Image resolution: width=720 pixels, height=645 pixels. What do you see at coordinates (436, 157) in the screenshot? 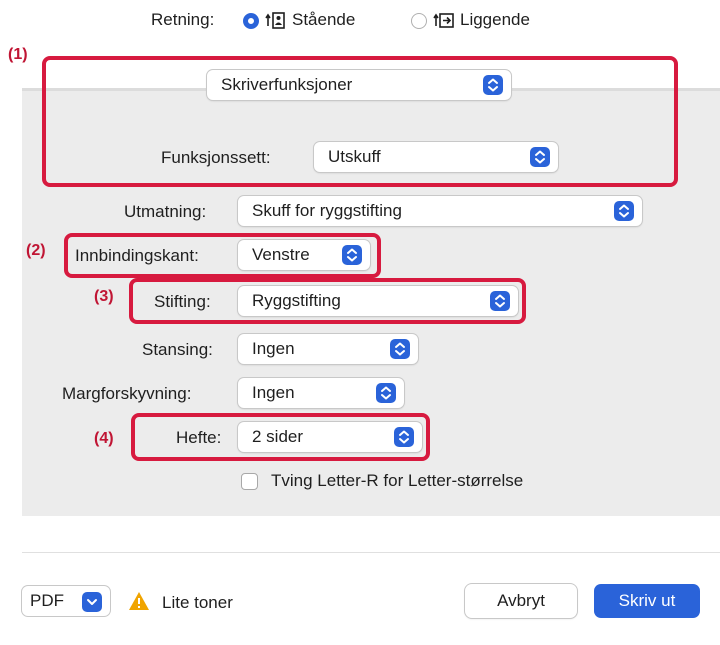
I see `feature-set-select: Utskuff` at bounding box center [436, 157].